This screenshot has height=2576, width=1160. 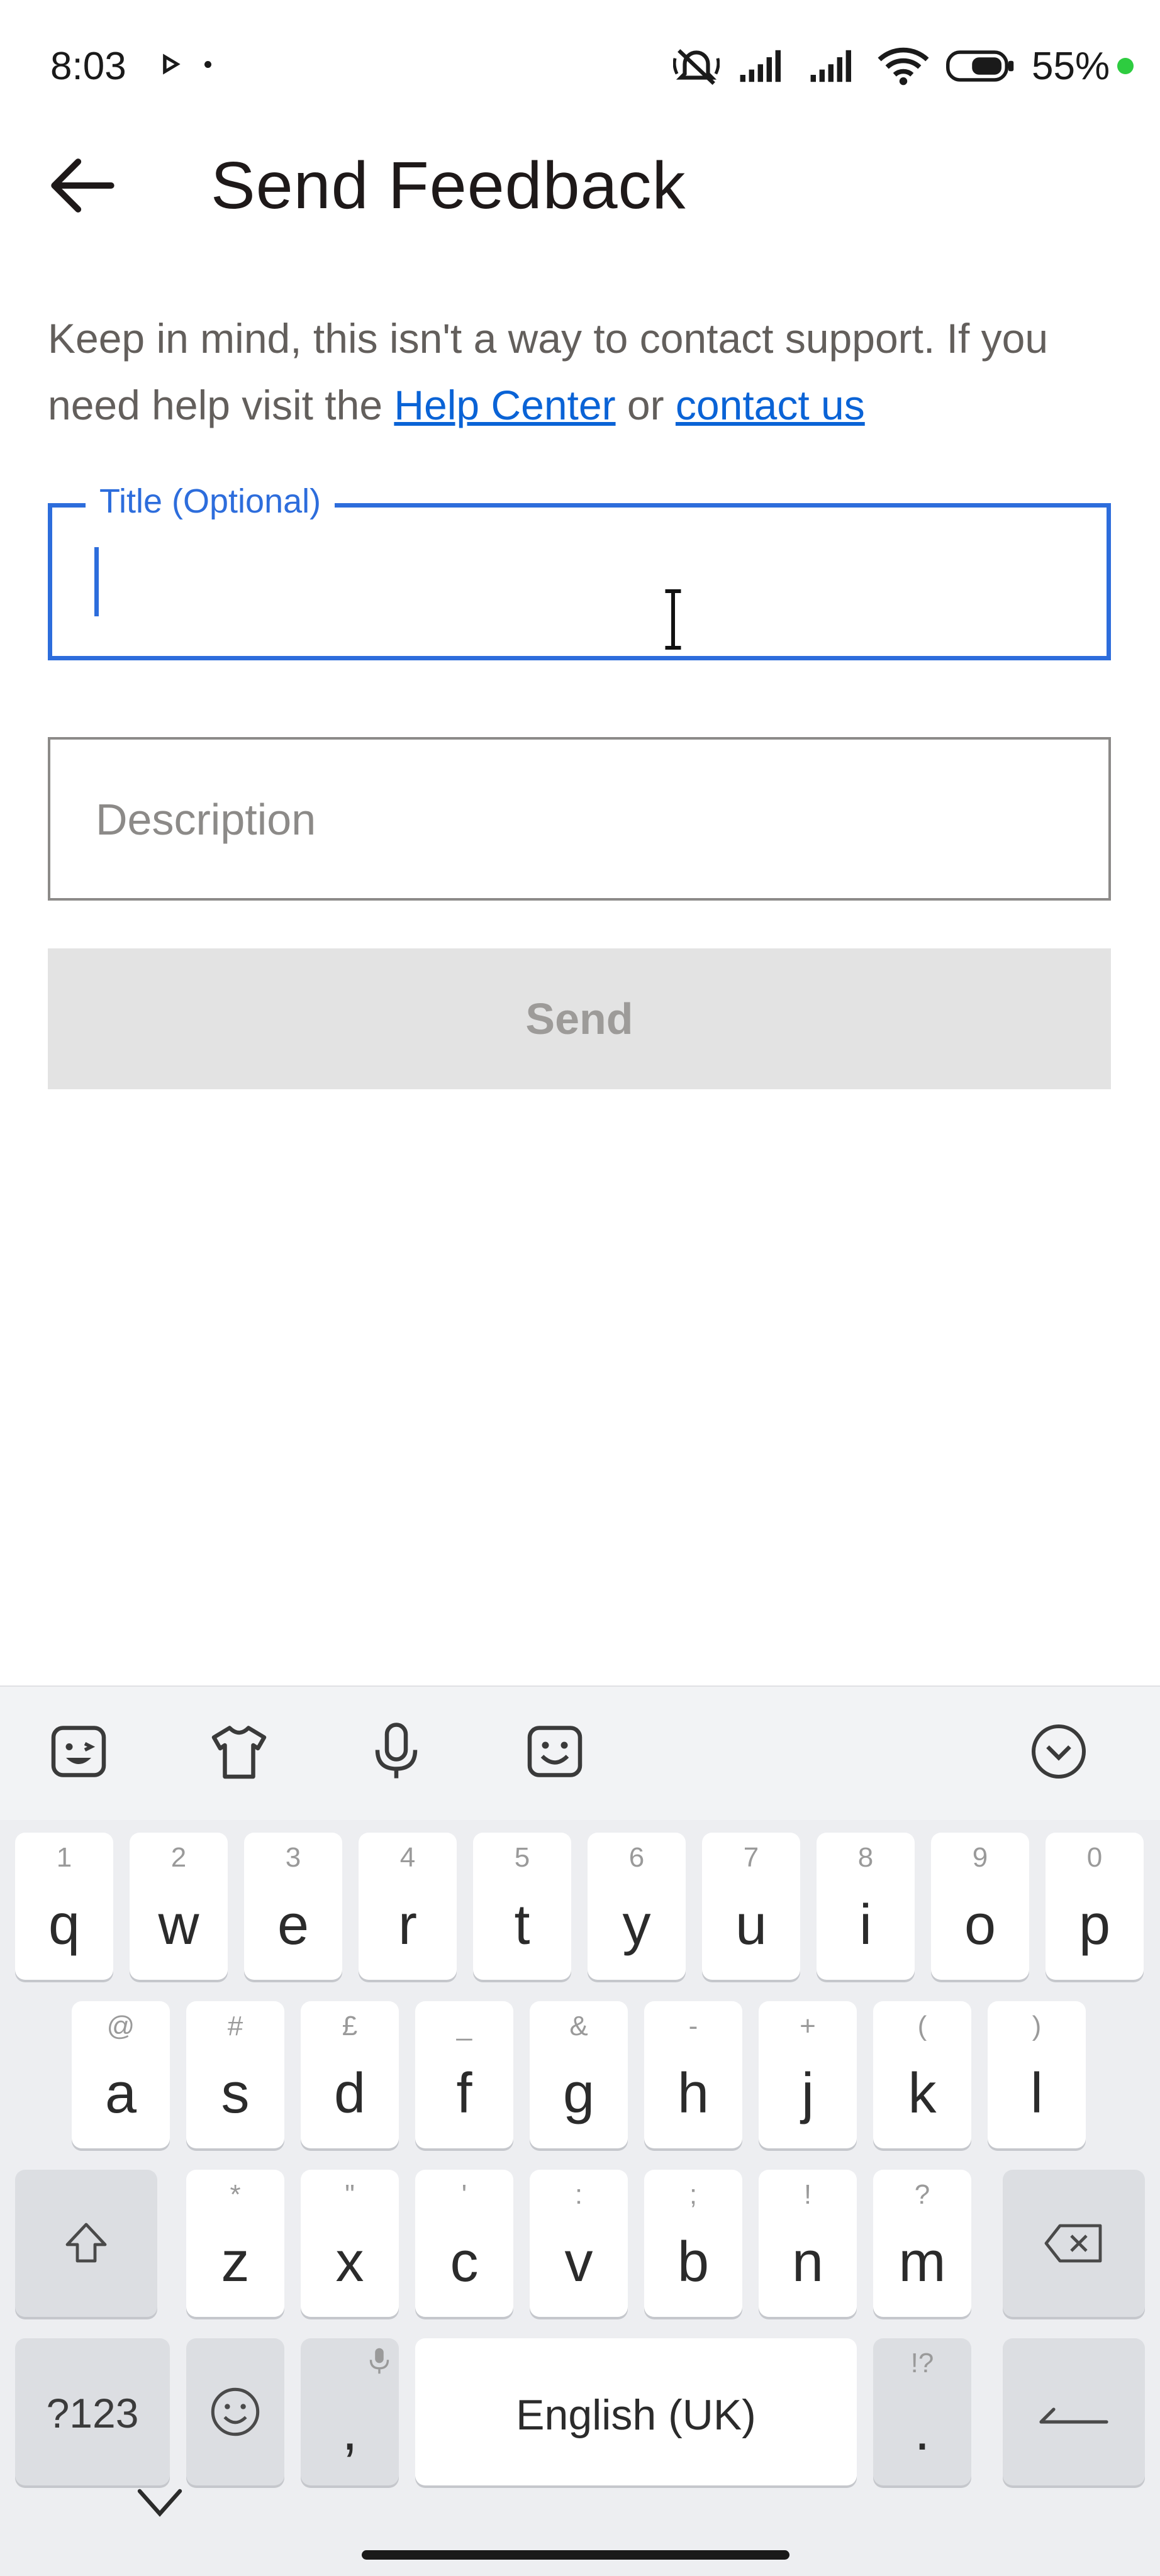 What do you see at coordinates (808, 2243) in the screenshot?
I see `key-n: ! n` at bounding box center [808, 2243].